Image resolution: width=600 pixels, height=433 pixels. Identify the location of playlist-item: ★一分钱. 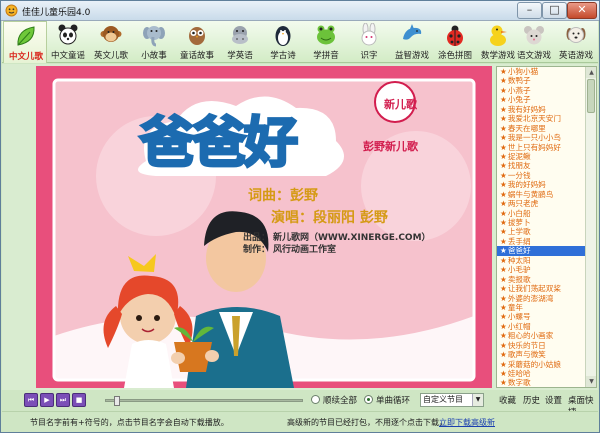
(541, 175).